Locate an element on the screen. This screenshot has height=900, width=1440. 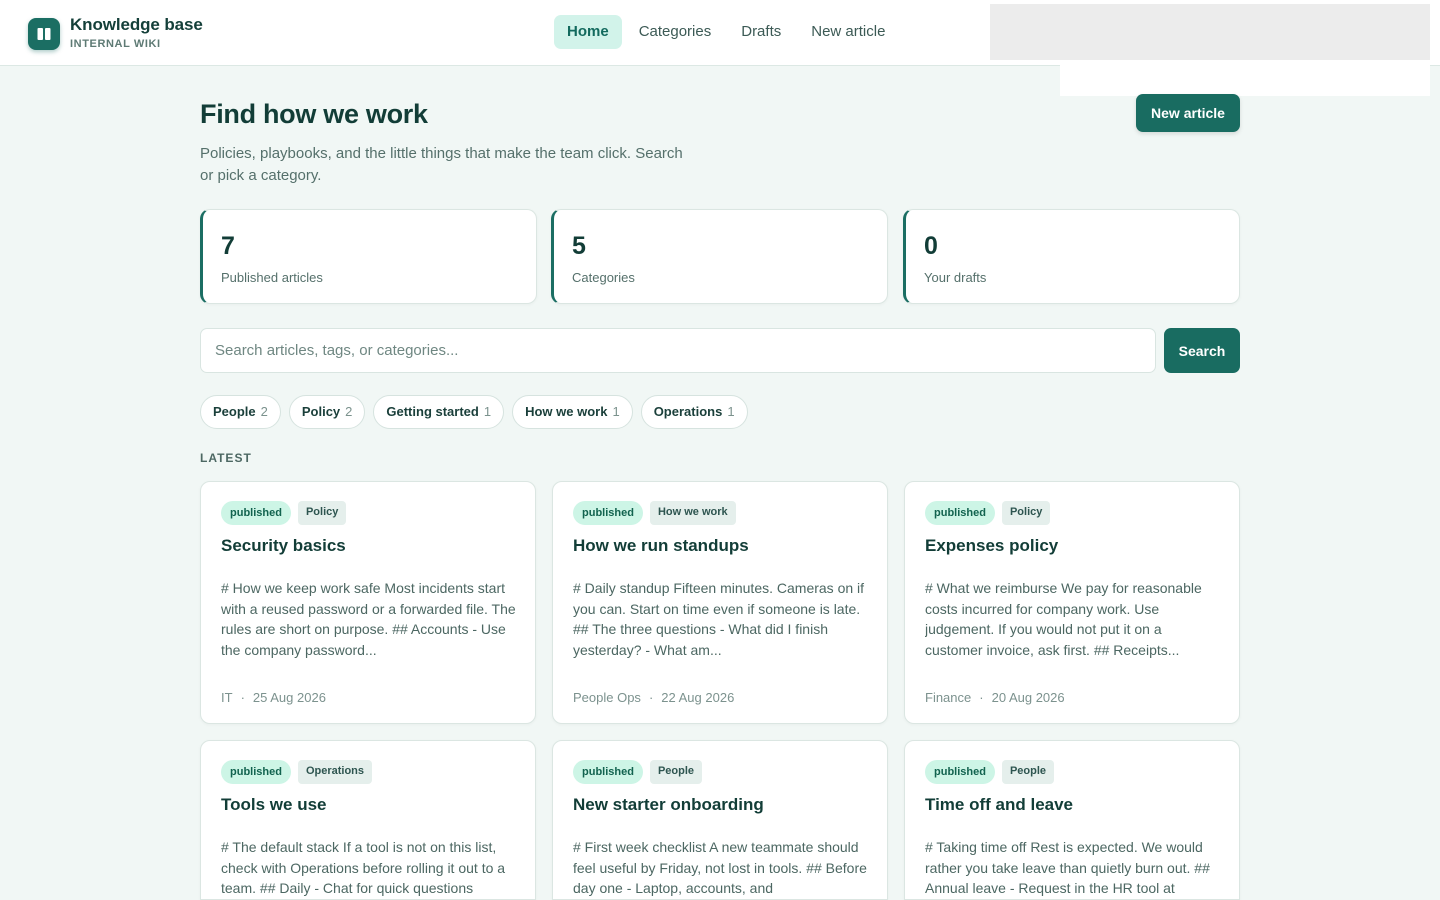
article-title: Expenses policy is located at coordinates (991, 546).